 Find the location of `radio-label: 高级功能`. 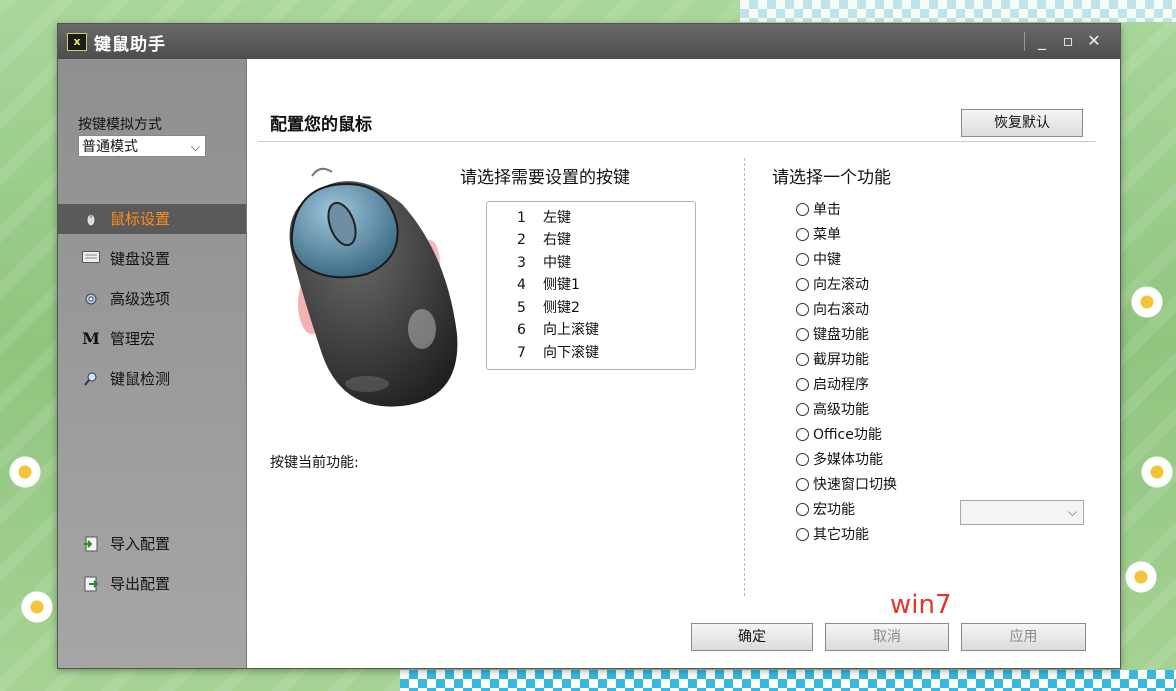

radio-label: 高级功能 is located at coordinates (841, 410).